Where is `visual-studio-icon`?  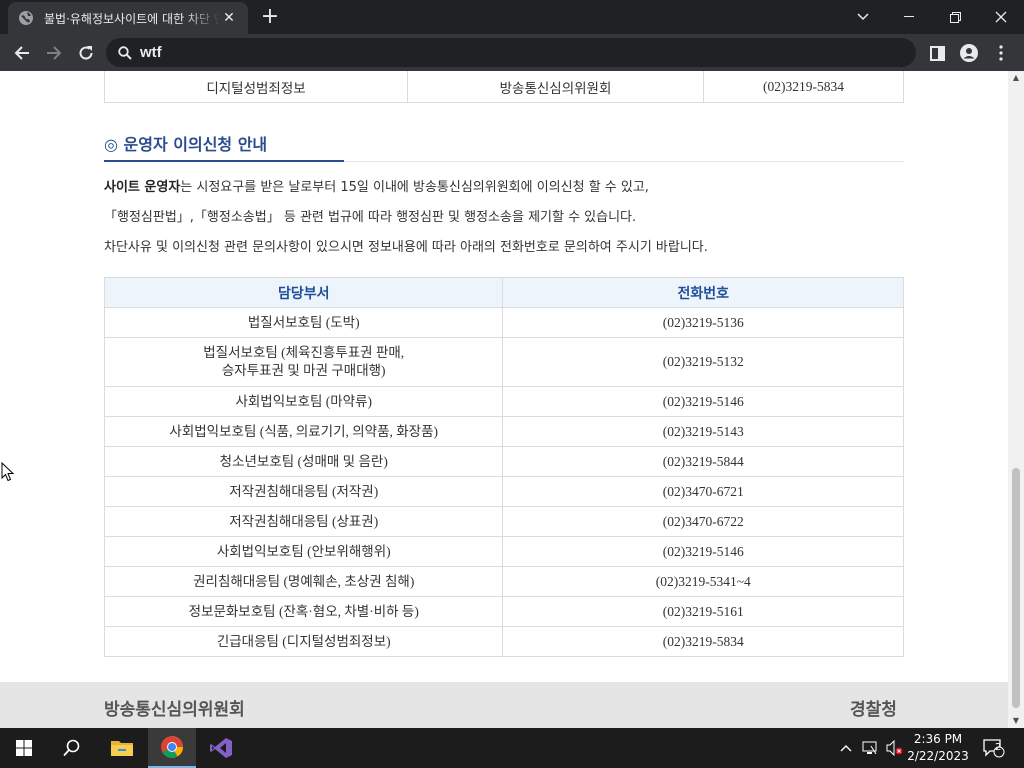
visual-studio-icon is located at coordinates (221, 748).